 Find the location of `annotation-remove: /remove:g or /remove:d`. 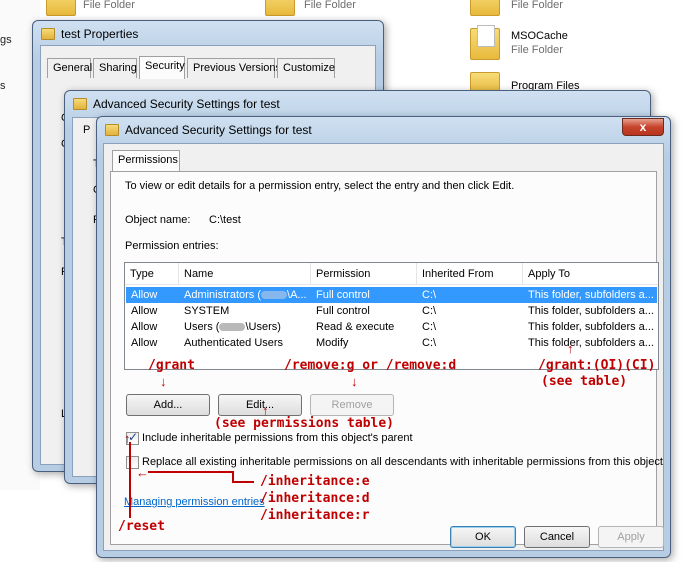

annotation-remove: /remove:g or /remove:d is located at coordinates (370, 365).